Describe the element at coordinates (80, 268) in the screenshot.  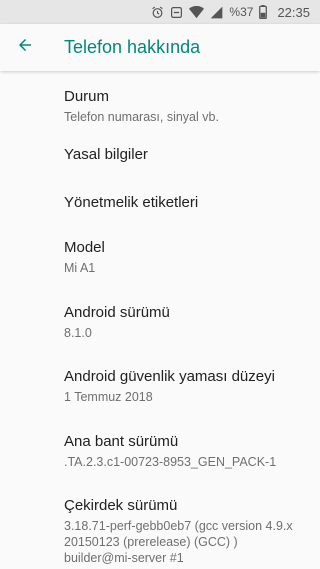
I see `item-subtitle: Mi A1` at that location.